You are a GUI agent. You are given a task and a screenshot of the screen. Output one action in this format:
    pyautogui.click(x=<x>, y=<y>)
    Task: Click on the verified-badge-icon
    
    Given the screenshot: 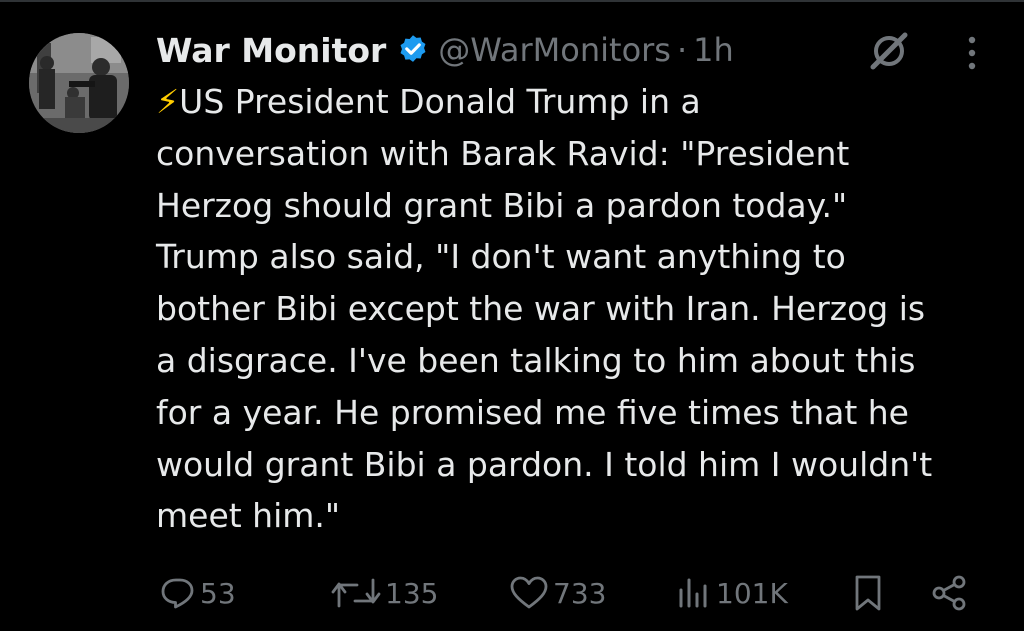 What is the action you would take?
    pyautogui.click(x=413, y=50)
    